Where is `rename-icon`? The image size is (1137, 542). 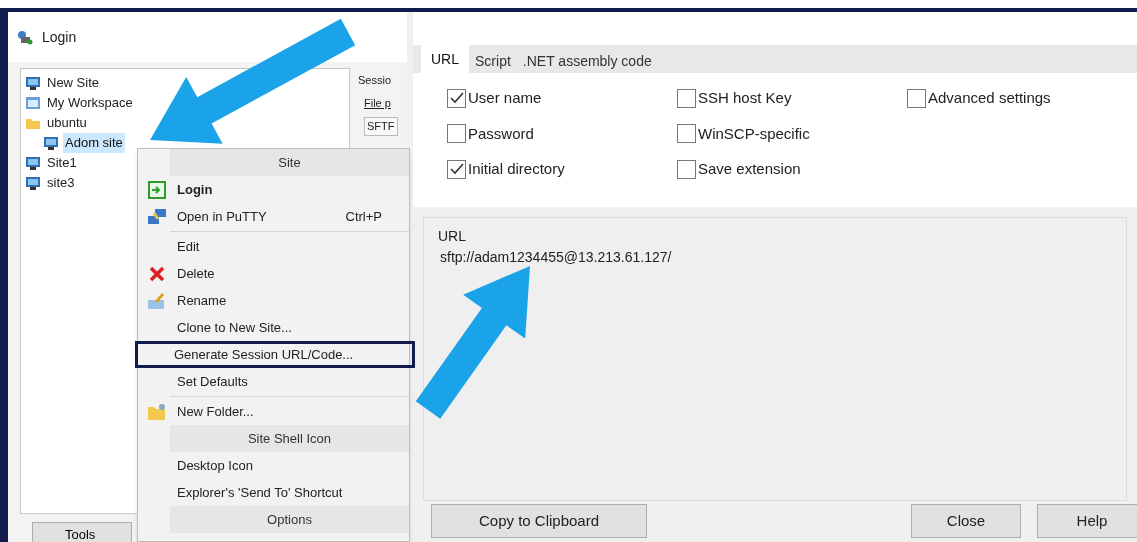 rename-icon is located at coordinates (157, 300).